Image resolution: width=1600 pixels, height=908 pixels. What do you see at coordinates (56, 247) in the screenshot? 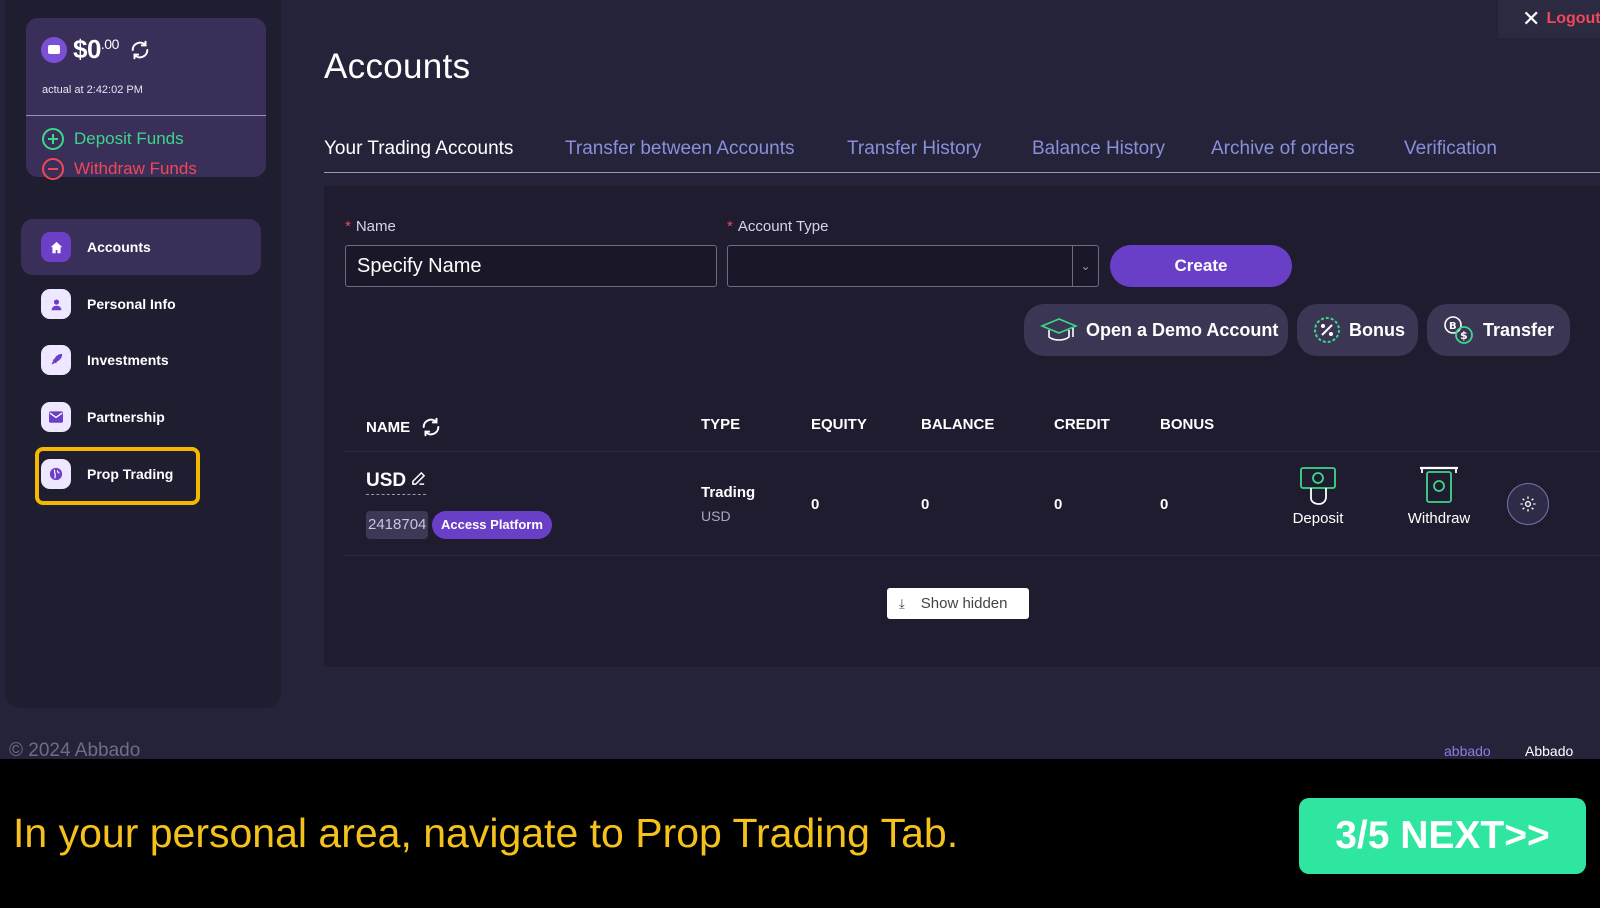
I see `home-icon` at bounding box center [56, 247].